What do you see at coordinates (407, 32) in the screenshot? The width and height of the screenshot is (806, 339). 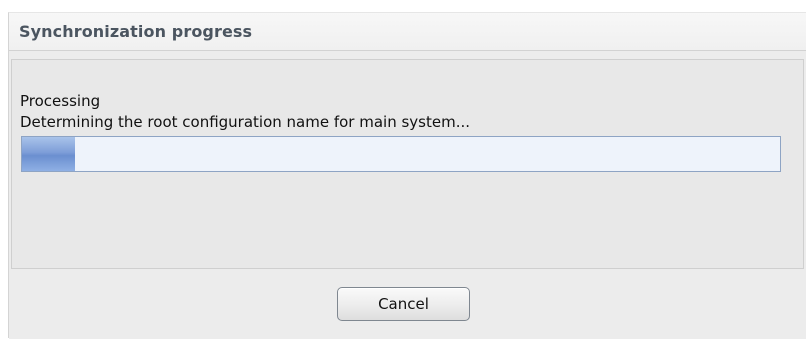 I see `dialog-title-bar: Synchronization progress` at bounding box center [407, 32].